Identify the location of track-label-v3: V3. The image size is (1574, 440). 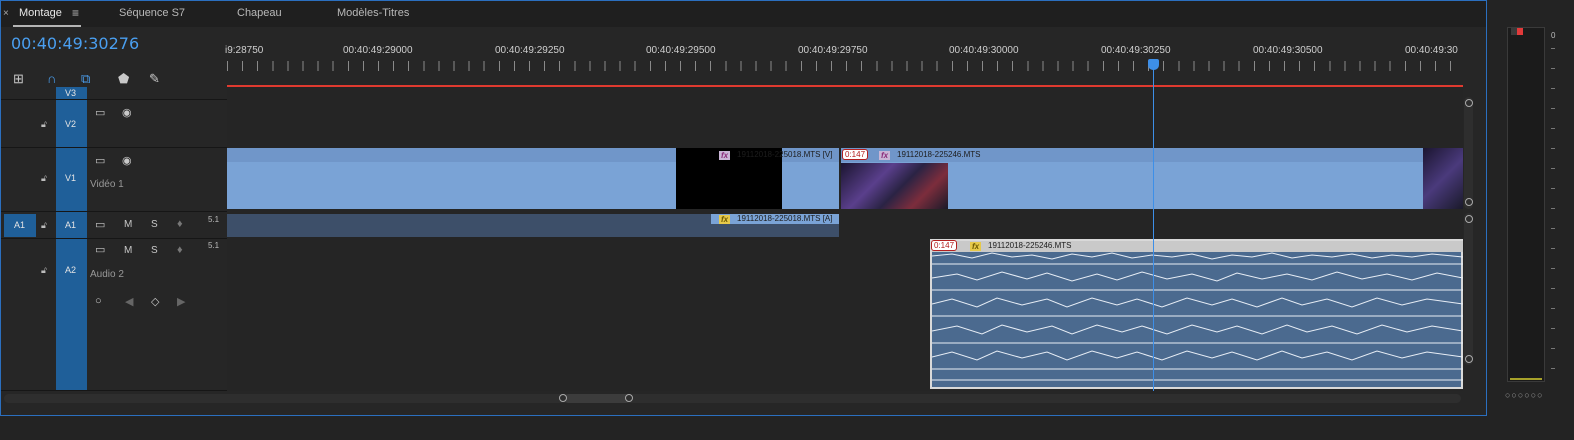
(70, 93).